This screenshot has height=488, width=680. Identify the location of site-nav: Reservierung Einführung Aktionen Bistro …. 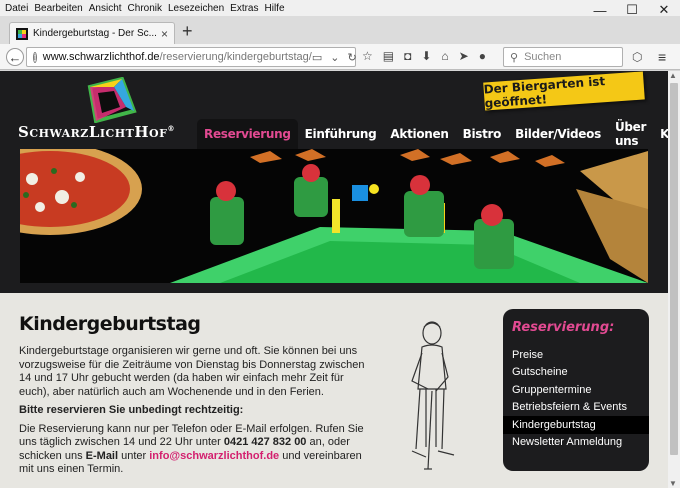
(438, 134).